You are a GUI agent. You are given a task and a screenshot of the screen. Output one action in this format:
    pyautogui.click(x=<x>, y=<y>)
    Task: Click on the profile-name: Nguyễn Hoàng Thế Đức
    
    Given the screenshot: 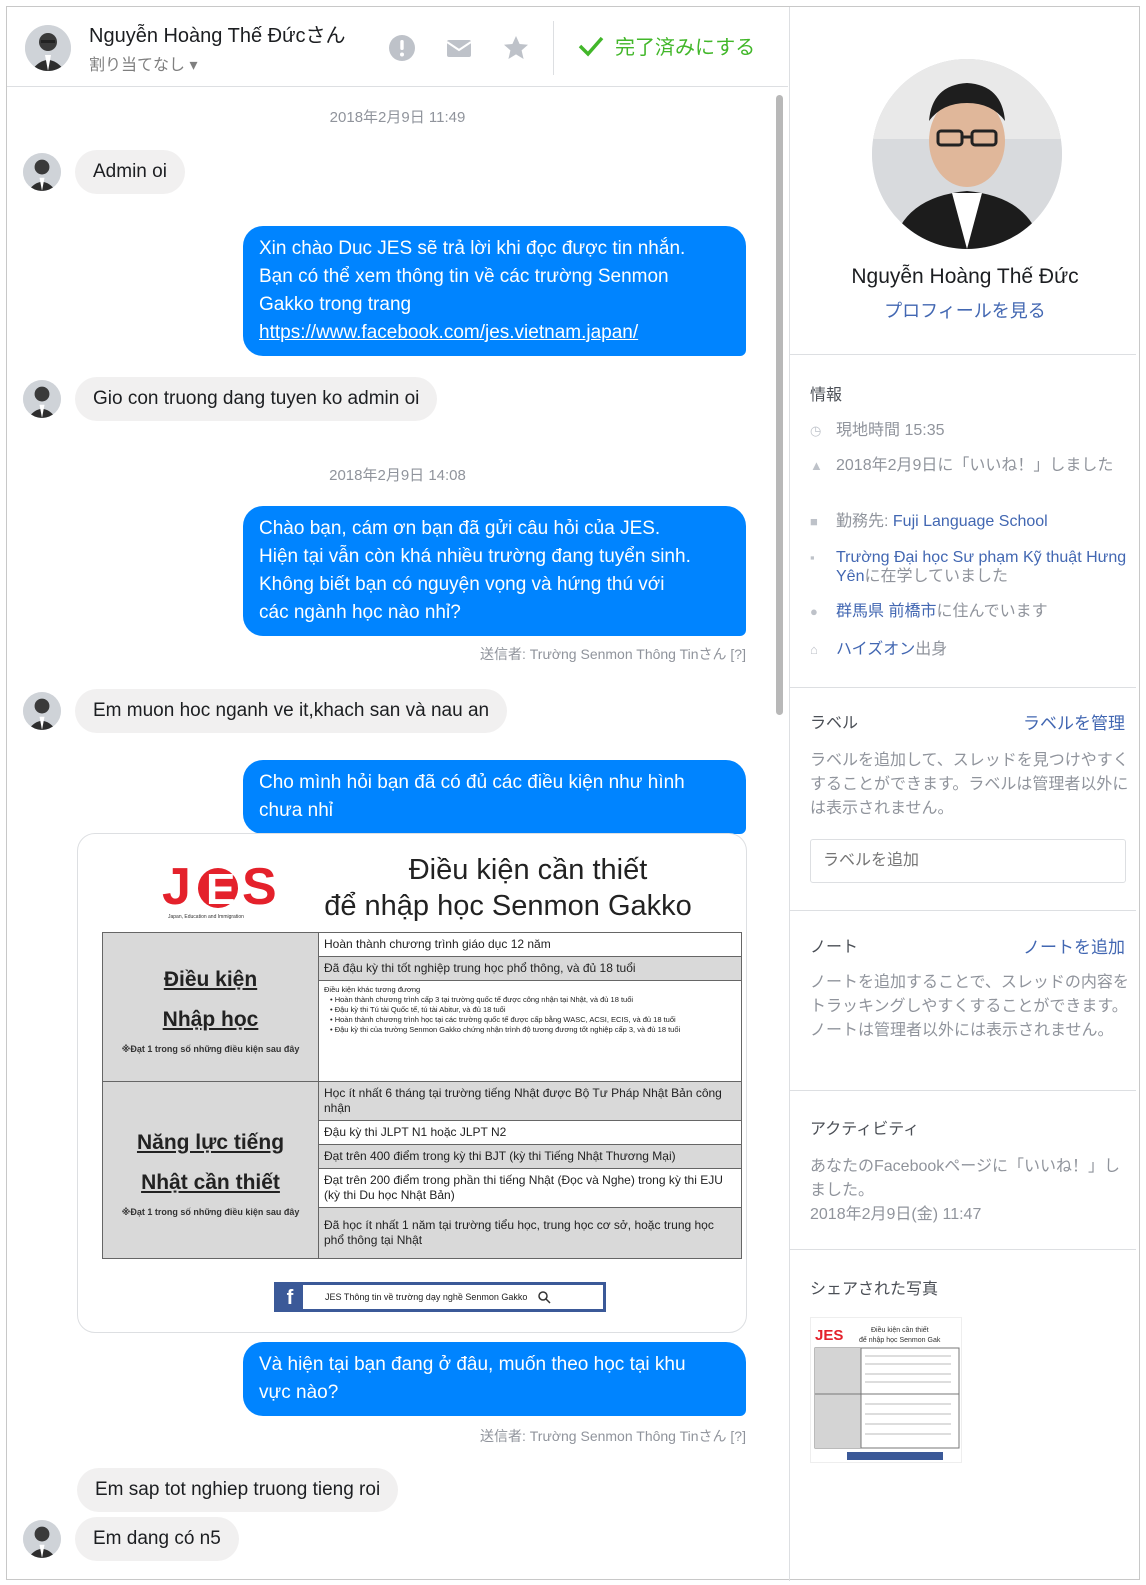 What is the action you would take?
    pyautogui.click(x=965, y=276)
    